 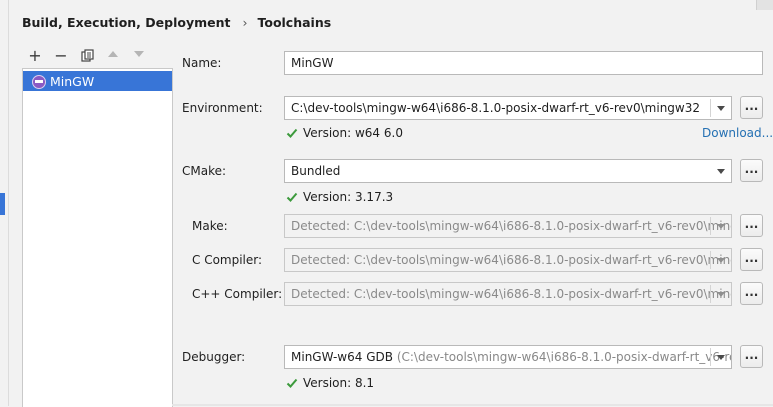 I want to click on environment-status-text: Version: w64 6.0, so click(x=353, y=133).